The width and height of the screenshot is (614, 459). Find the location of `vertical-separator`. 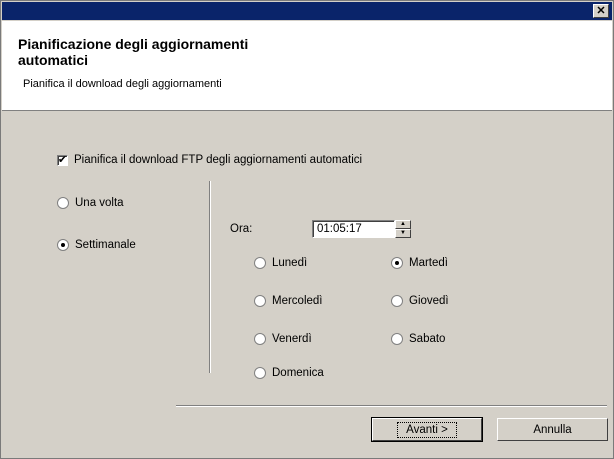

vertical-separator is located at coordinates (210, 277).